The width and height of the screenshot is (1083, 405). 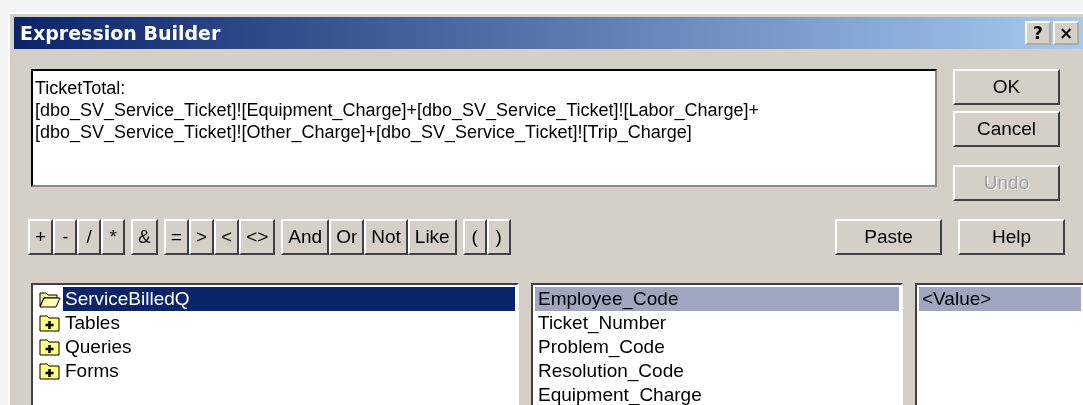 What do you see at coordinates (113, 237) in the screenshot?
I see `operator-button: *` at bounding box center [113, 237].